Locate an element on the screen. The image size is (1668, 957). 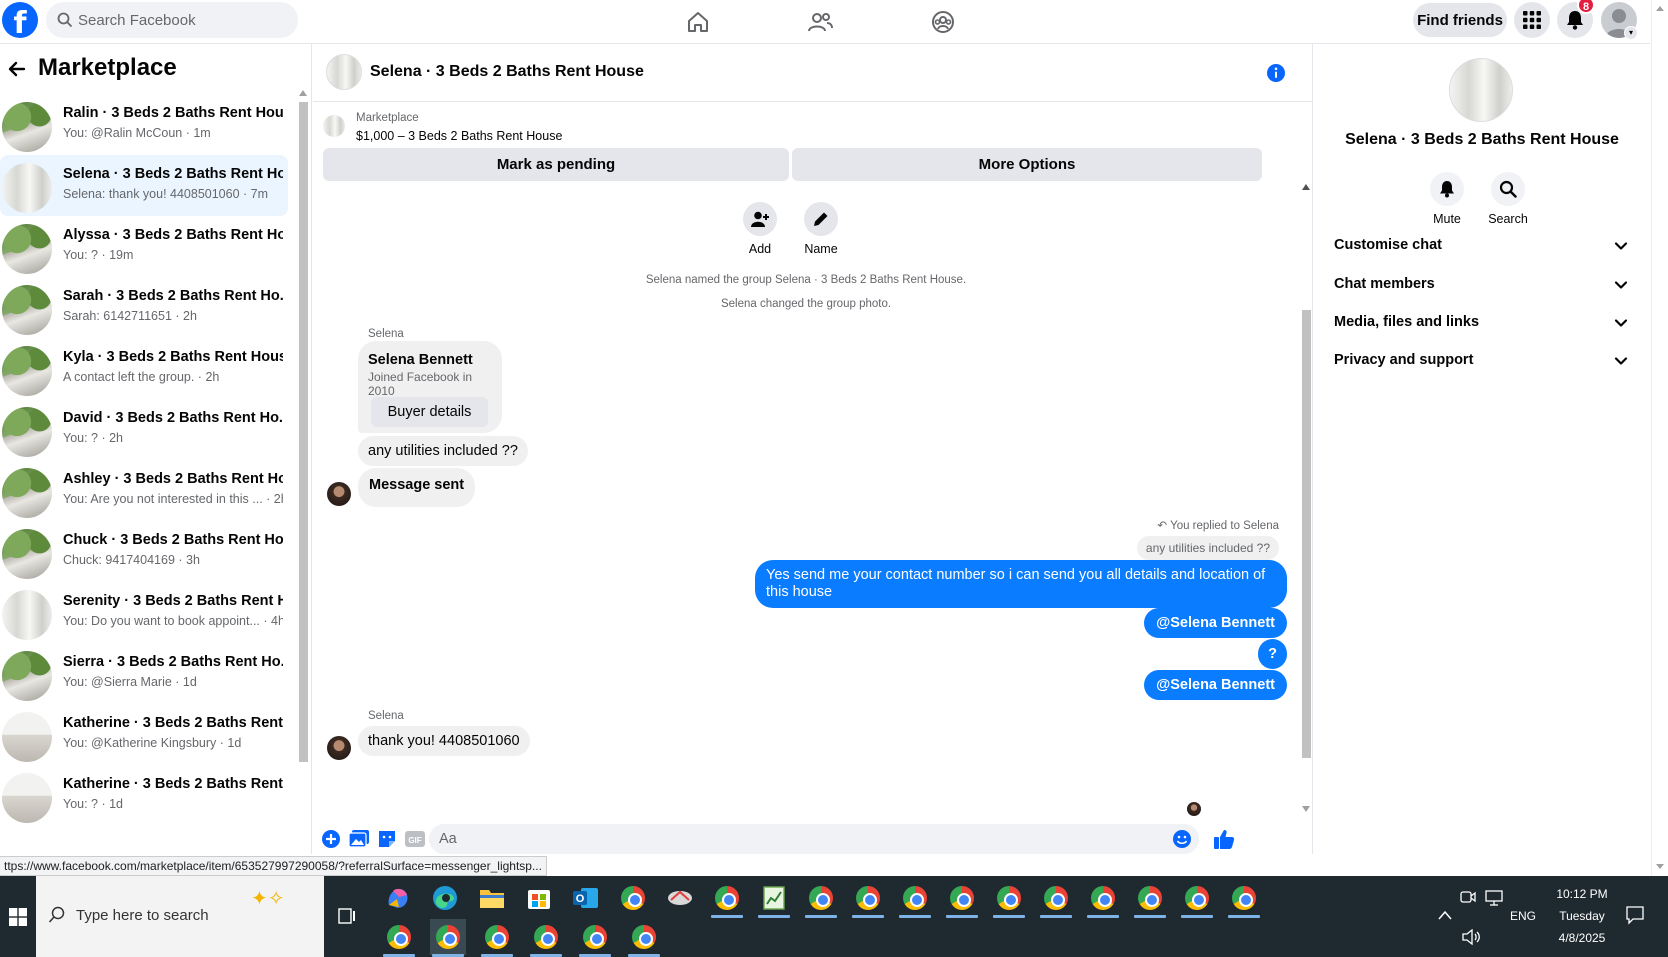
page-scrollbar is located at coordinates (1659, 438).